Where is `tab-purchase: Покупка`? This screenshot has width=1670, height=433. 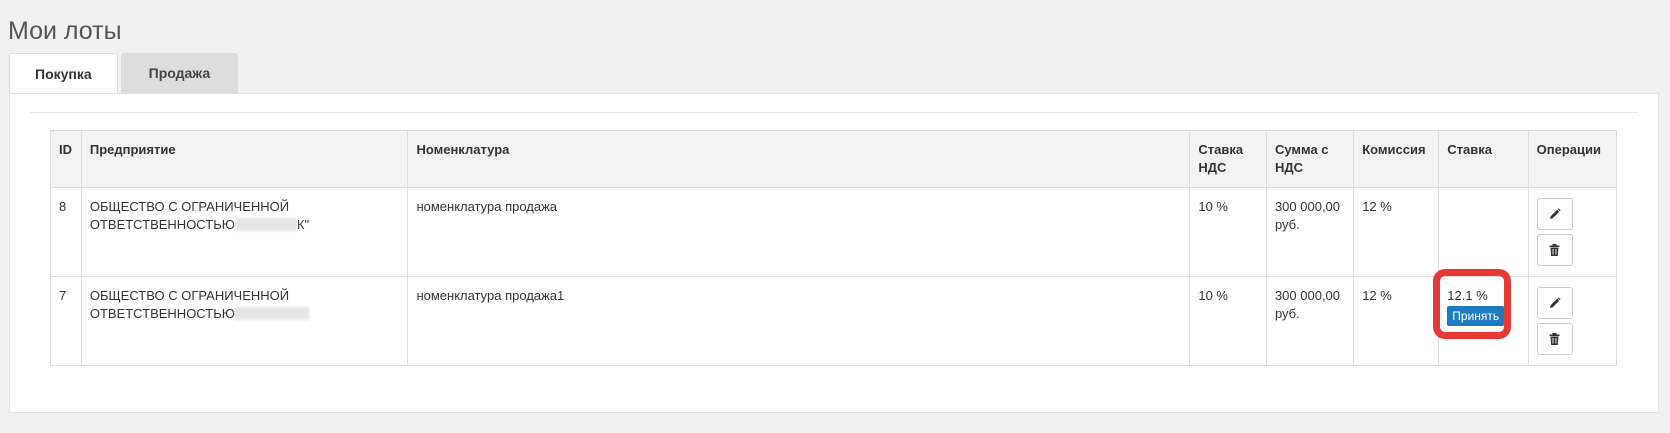 tab-purchase: Покупка is located at coordinates (63, 74).